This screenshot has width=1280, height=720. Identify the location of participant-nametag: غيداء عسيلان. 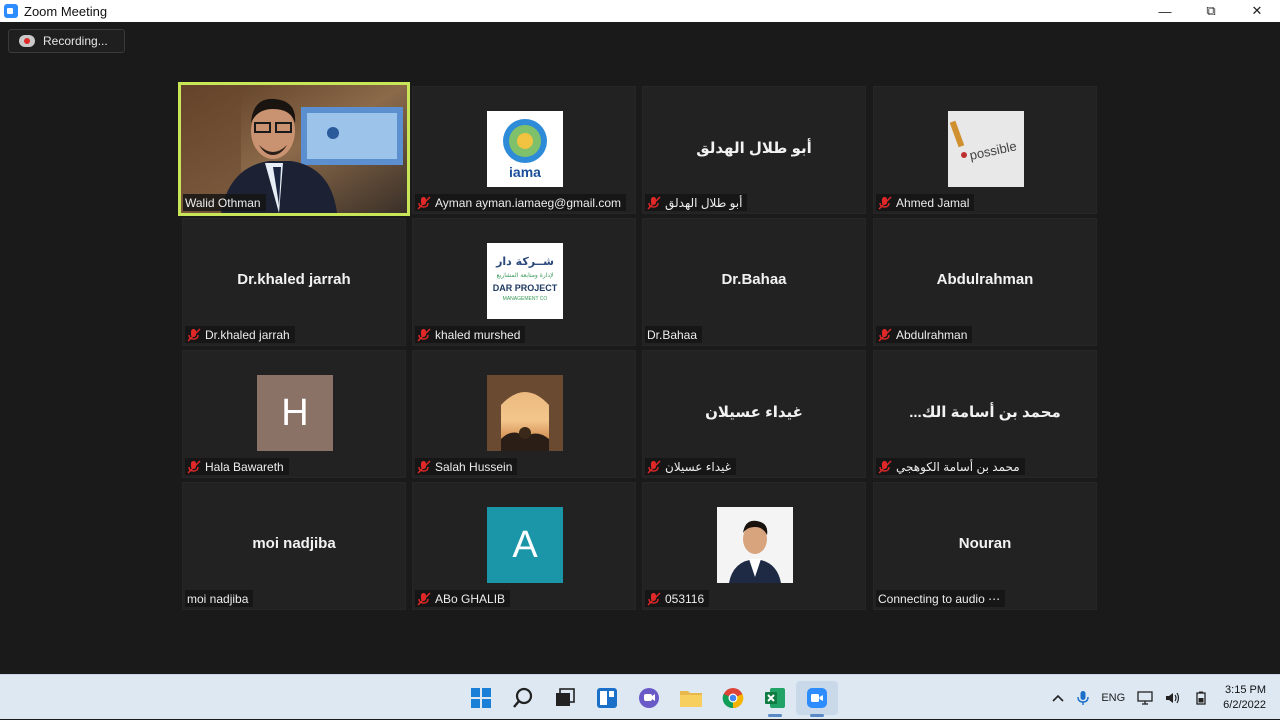
(690, 466).